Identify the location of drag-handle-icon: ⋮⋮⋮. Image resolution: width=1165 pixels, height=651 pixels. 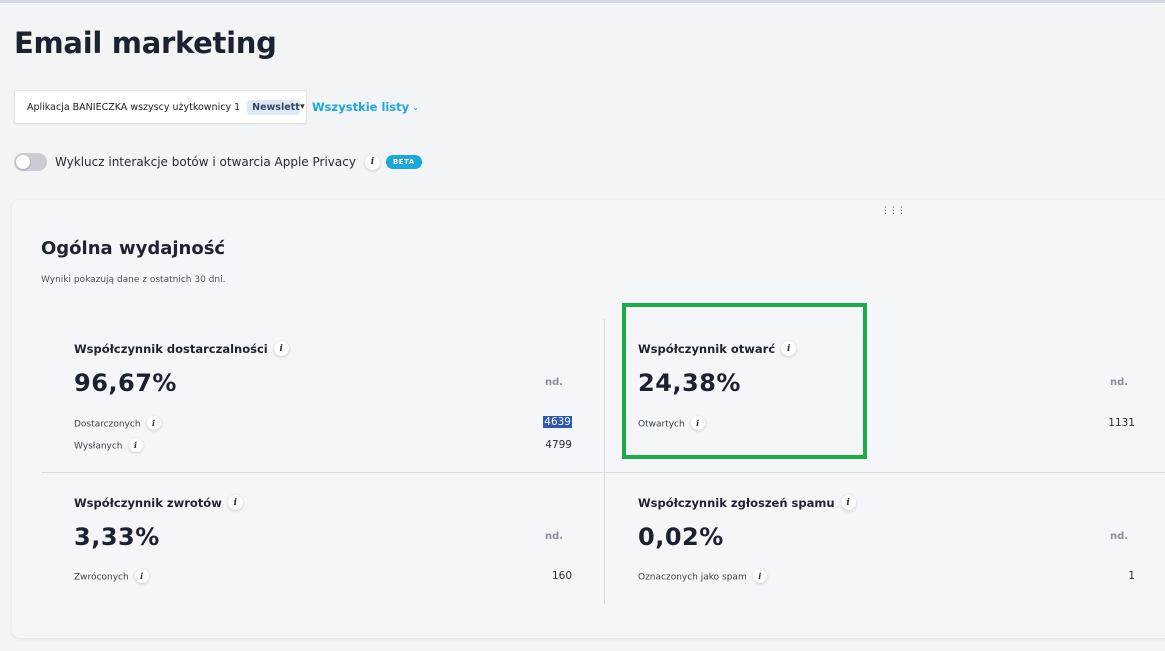
(893, 211).